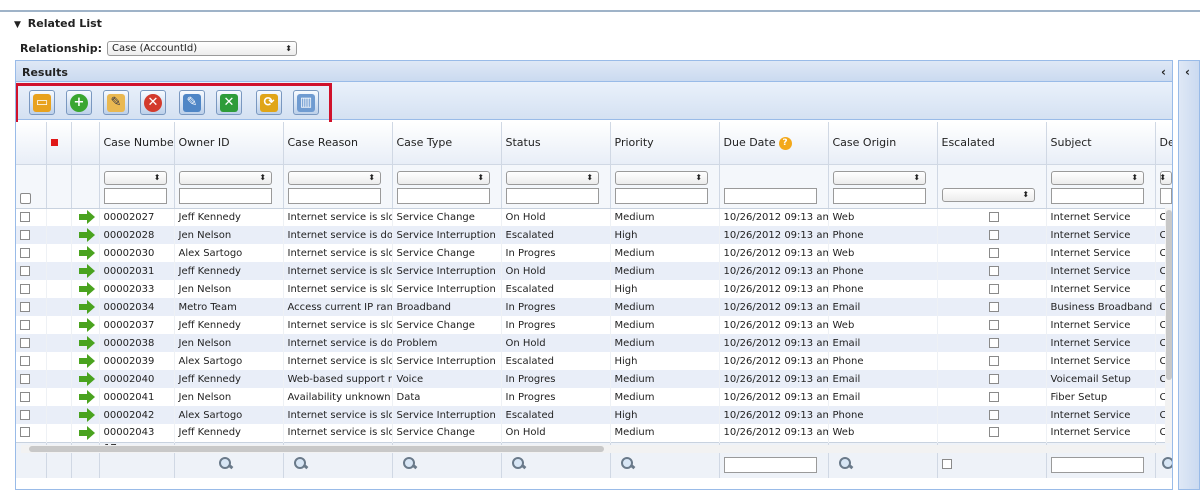 The image size is (1200, 500). What do you see at coordinates (25, 198) in the screenshot?
I see `select-all-checkbox` at bounding box center [25, 198].